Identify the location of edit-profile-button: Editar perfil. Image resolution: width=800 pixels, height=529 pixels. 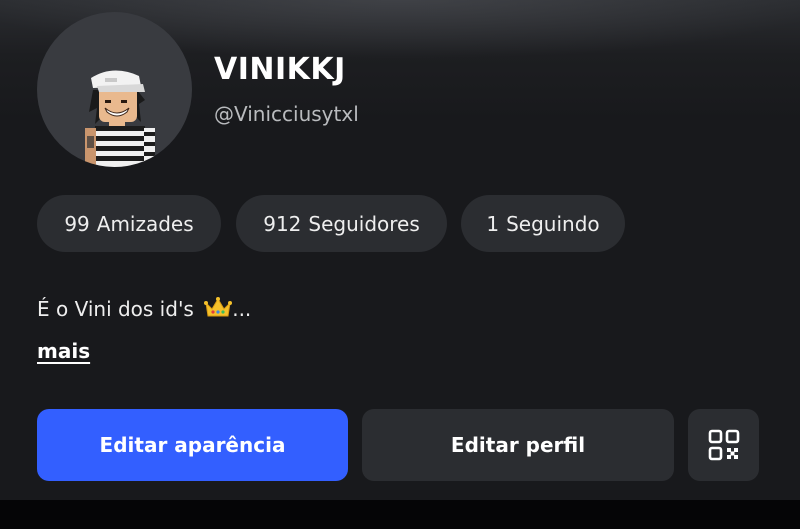
(518, 445).